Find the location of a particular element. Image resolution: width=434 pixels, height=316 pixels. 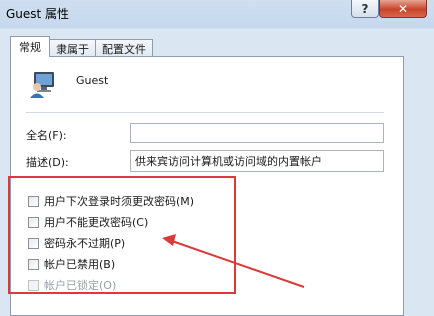

checkbox-password-never-expires: 密码永不过期(P) is located at coordinates (76, 243).